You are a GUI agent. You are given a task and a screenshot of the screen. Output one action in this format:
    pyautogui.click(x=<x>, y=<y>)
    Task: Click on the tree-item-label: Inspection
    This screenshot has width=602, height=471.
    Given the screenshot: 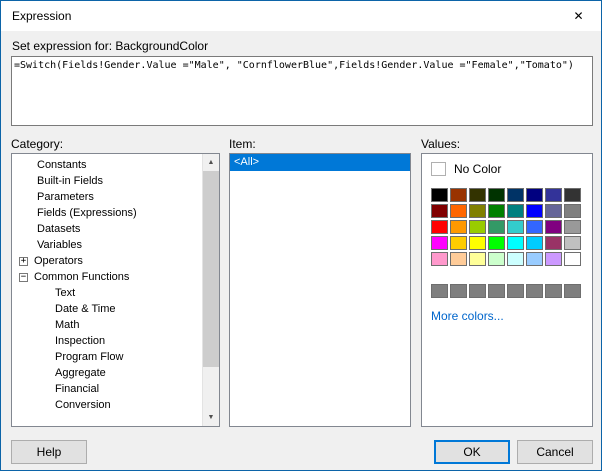 What is the action you would take?
    pyautogui.click(x=80, y=341)
    